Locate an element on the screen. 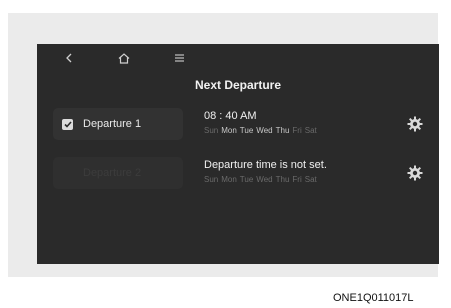 The height and width of the screenshot is (308, 451). departure-1-time: 08 : 40 AM is located at coordinates (230, 116).